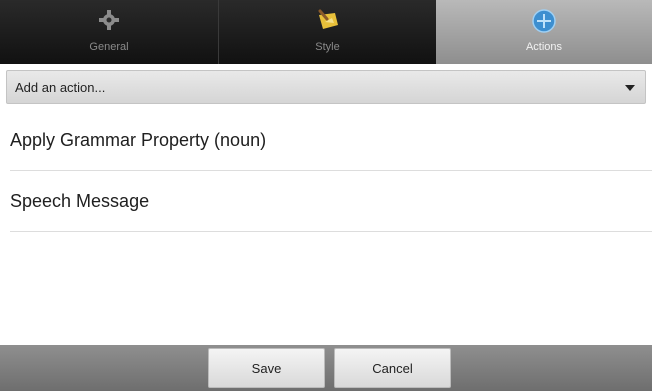 The width and height of the screenshot is (652, 391). I want to click on dropdown-arrow-icon, so click(630, 88).